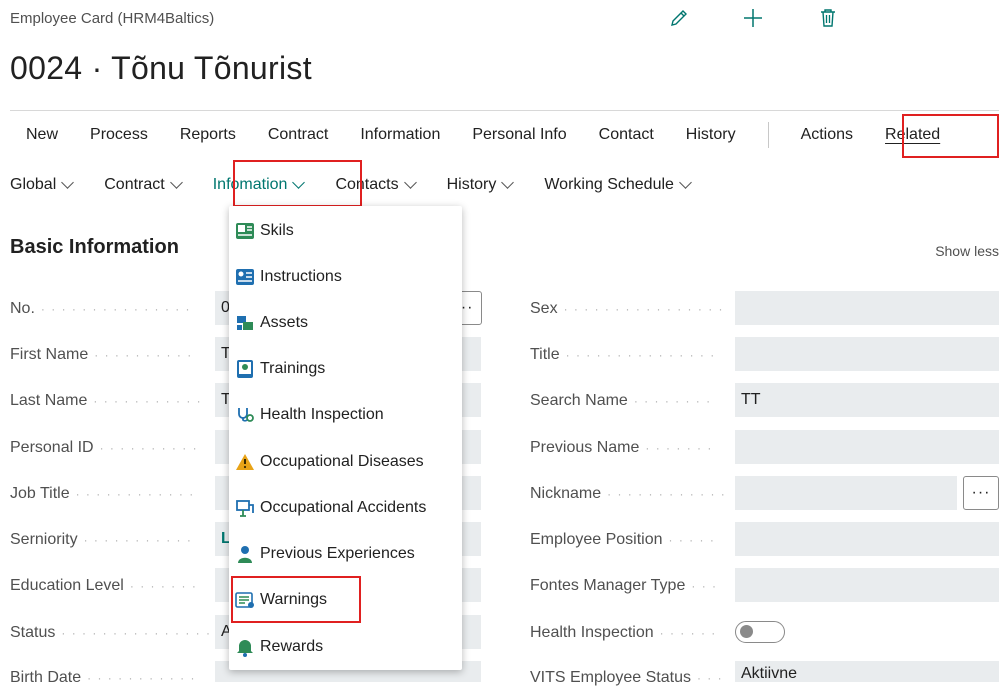 The image size is (999, 687). What do you see at coordinates (827, 135) in the screenshot?
I see `action-actions: Actions` at bounding box center [827, 135].